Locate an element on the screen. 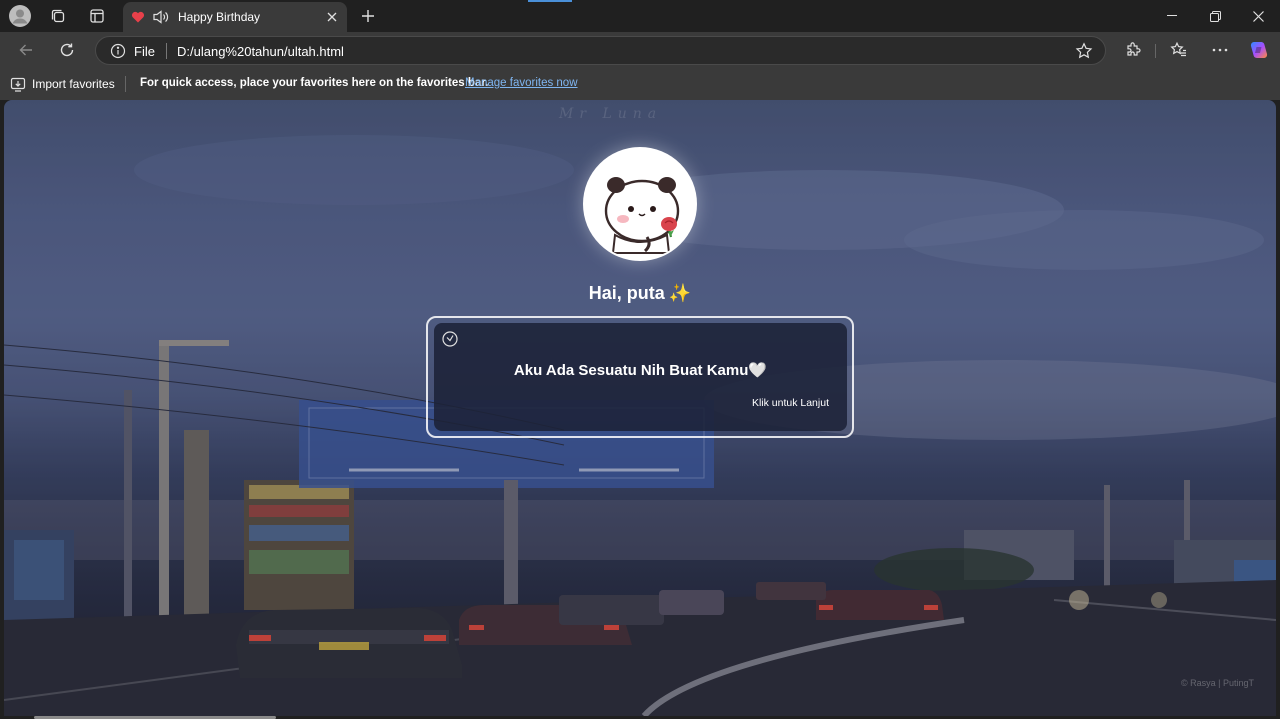 The image size is (1280, 719). favorites-icon is located at coordinates (1179, 50).